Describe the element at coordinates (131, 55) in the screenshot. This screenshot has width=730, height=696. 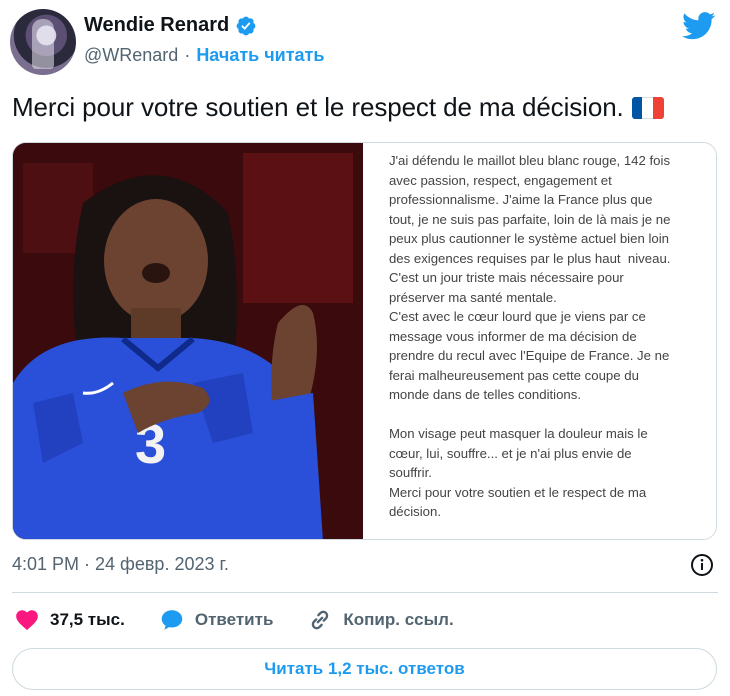
I see `author-handle: @WRenard` at that location.